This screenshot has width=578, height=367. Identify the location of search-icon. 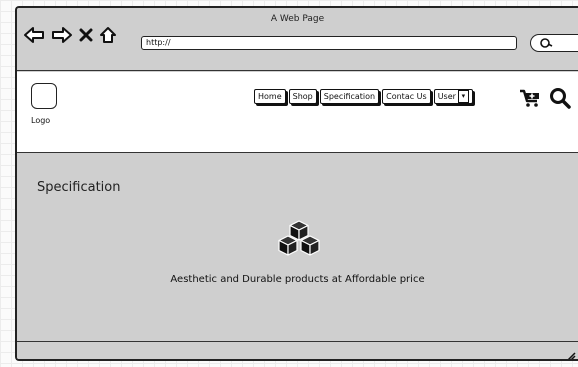
(560, 100).